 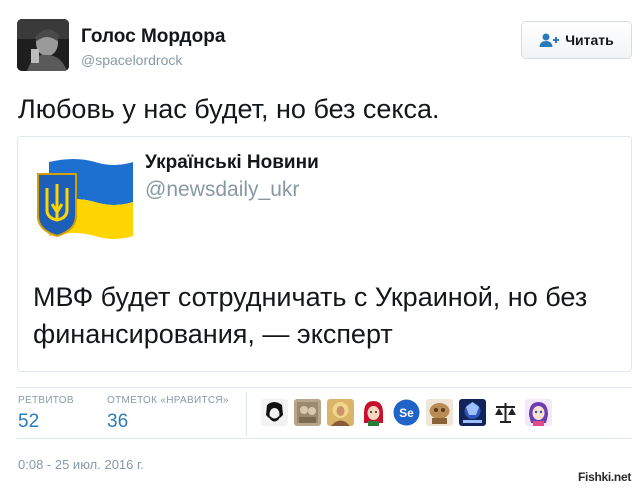 I want to click on likes-stat: ОТМЕТОК «НРАВИТСЯ» 36, so click(x=168, y=414).